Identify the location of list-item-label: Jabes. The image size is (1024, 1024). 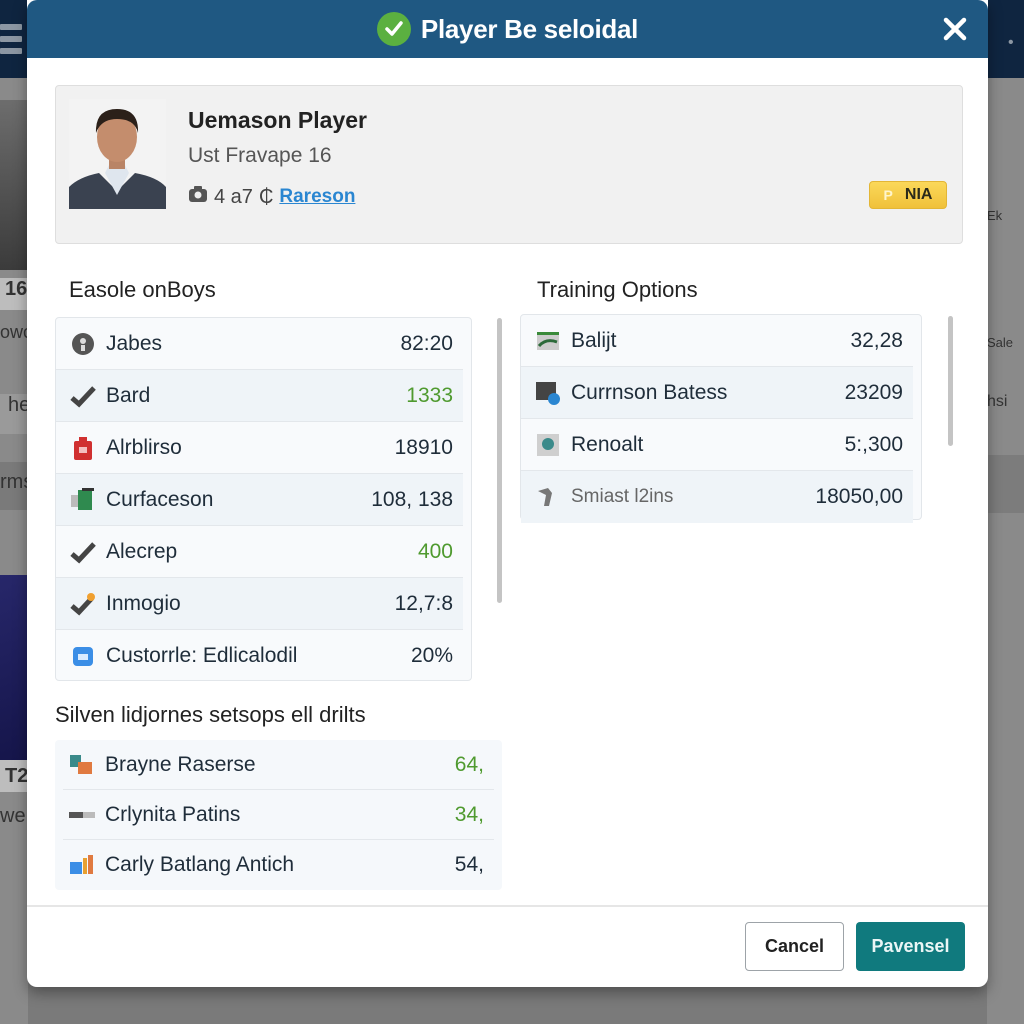
(134, 343).